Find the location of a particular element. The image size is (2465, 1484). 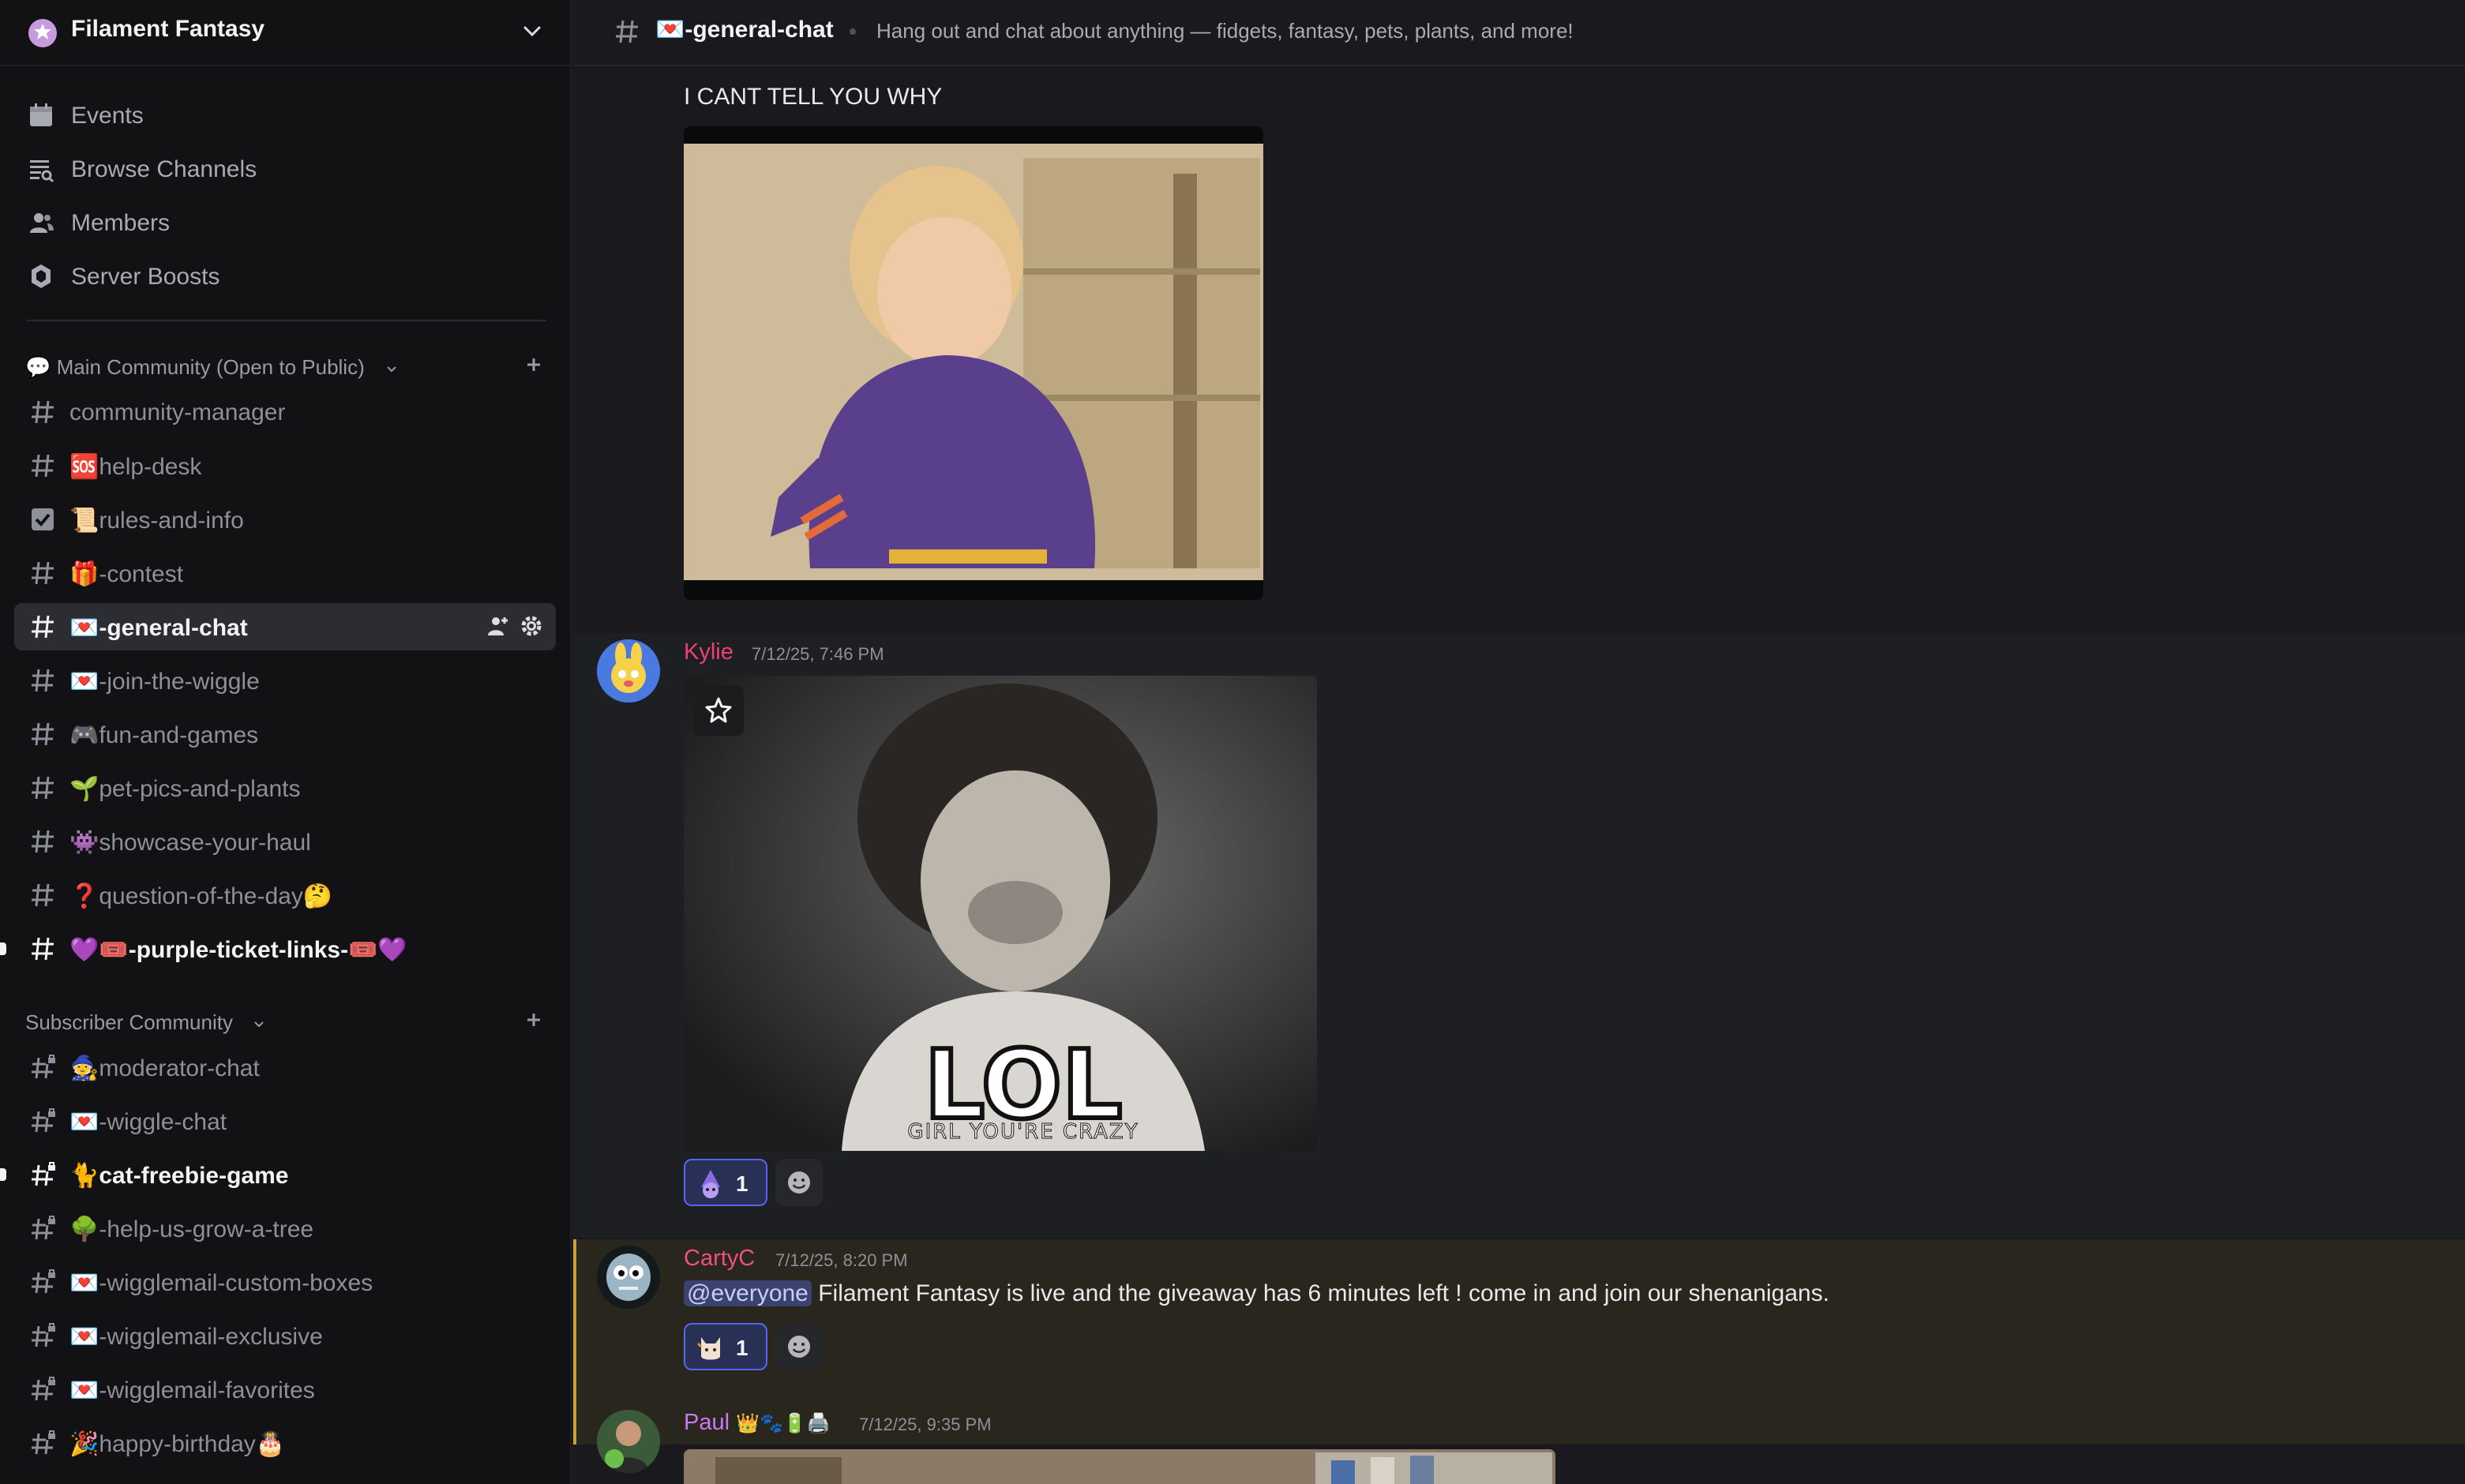

channel-fun-and-games: 🎮fun-and-games is located at coordinates (285, 734).